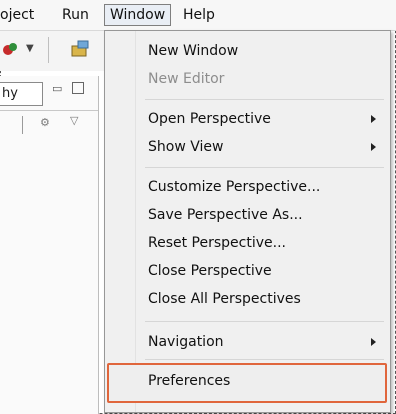 This screenshot has width=396, height=414. Describe the element at coordinates (21, 94) in the screenshot. I see `view-tab: hy` at that location.